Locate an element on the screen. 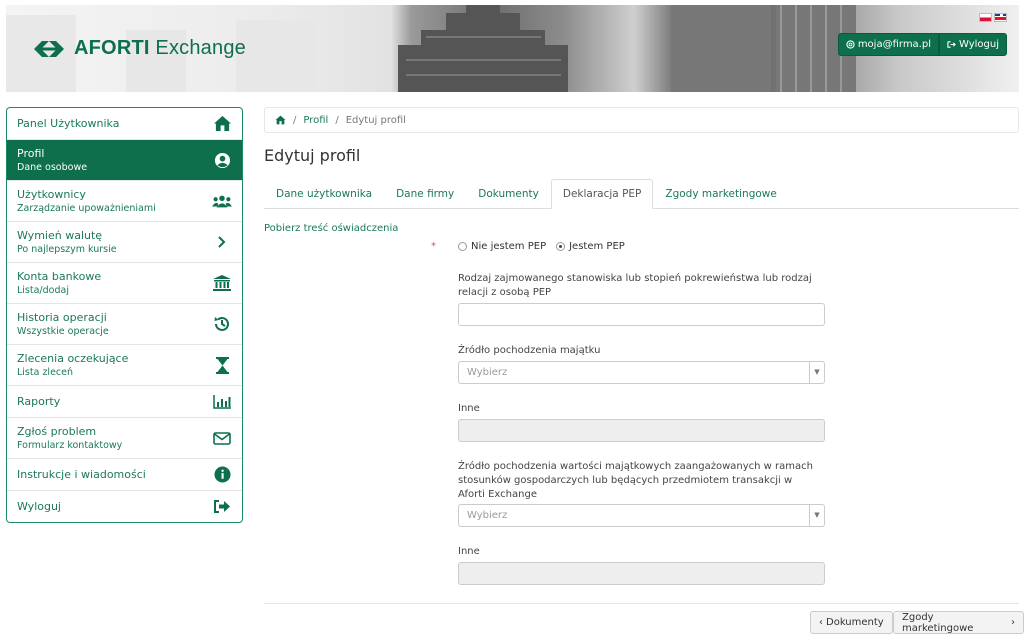 The image size is (1024, 641). assets-source-select: Wybierz ▼ is located at coordinates (641, 515).